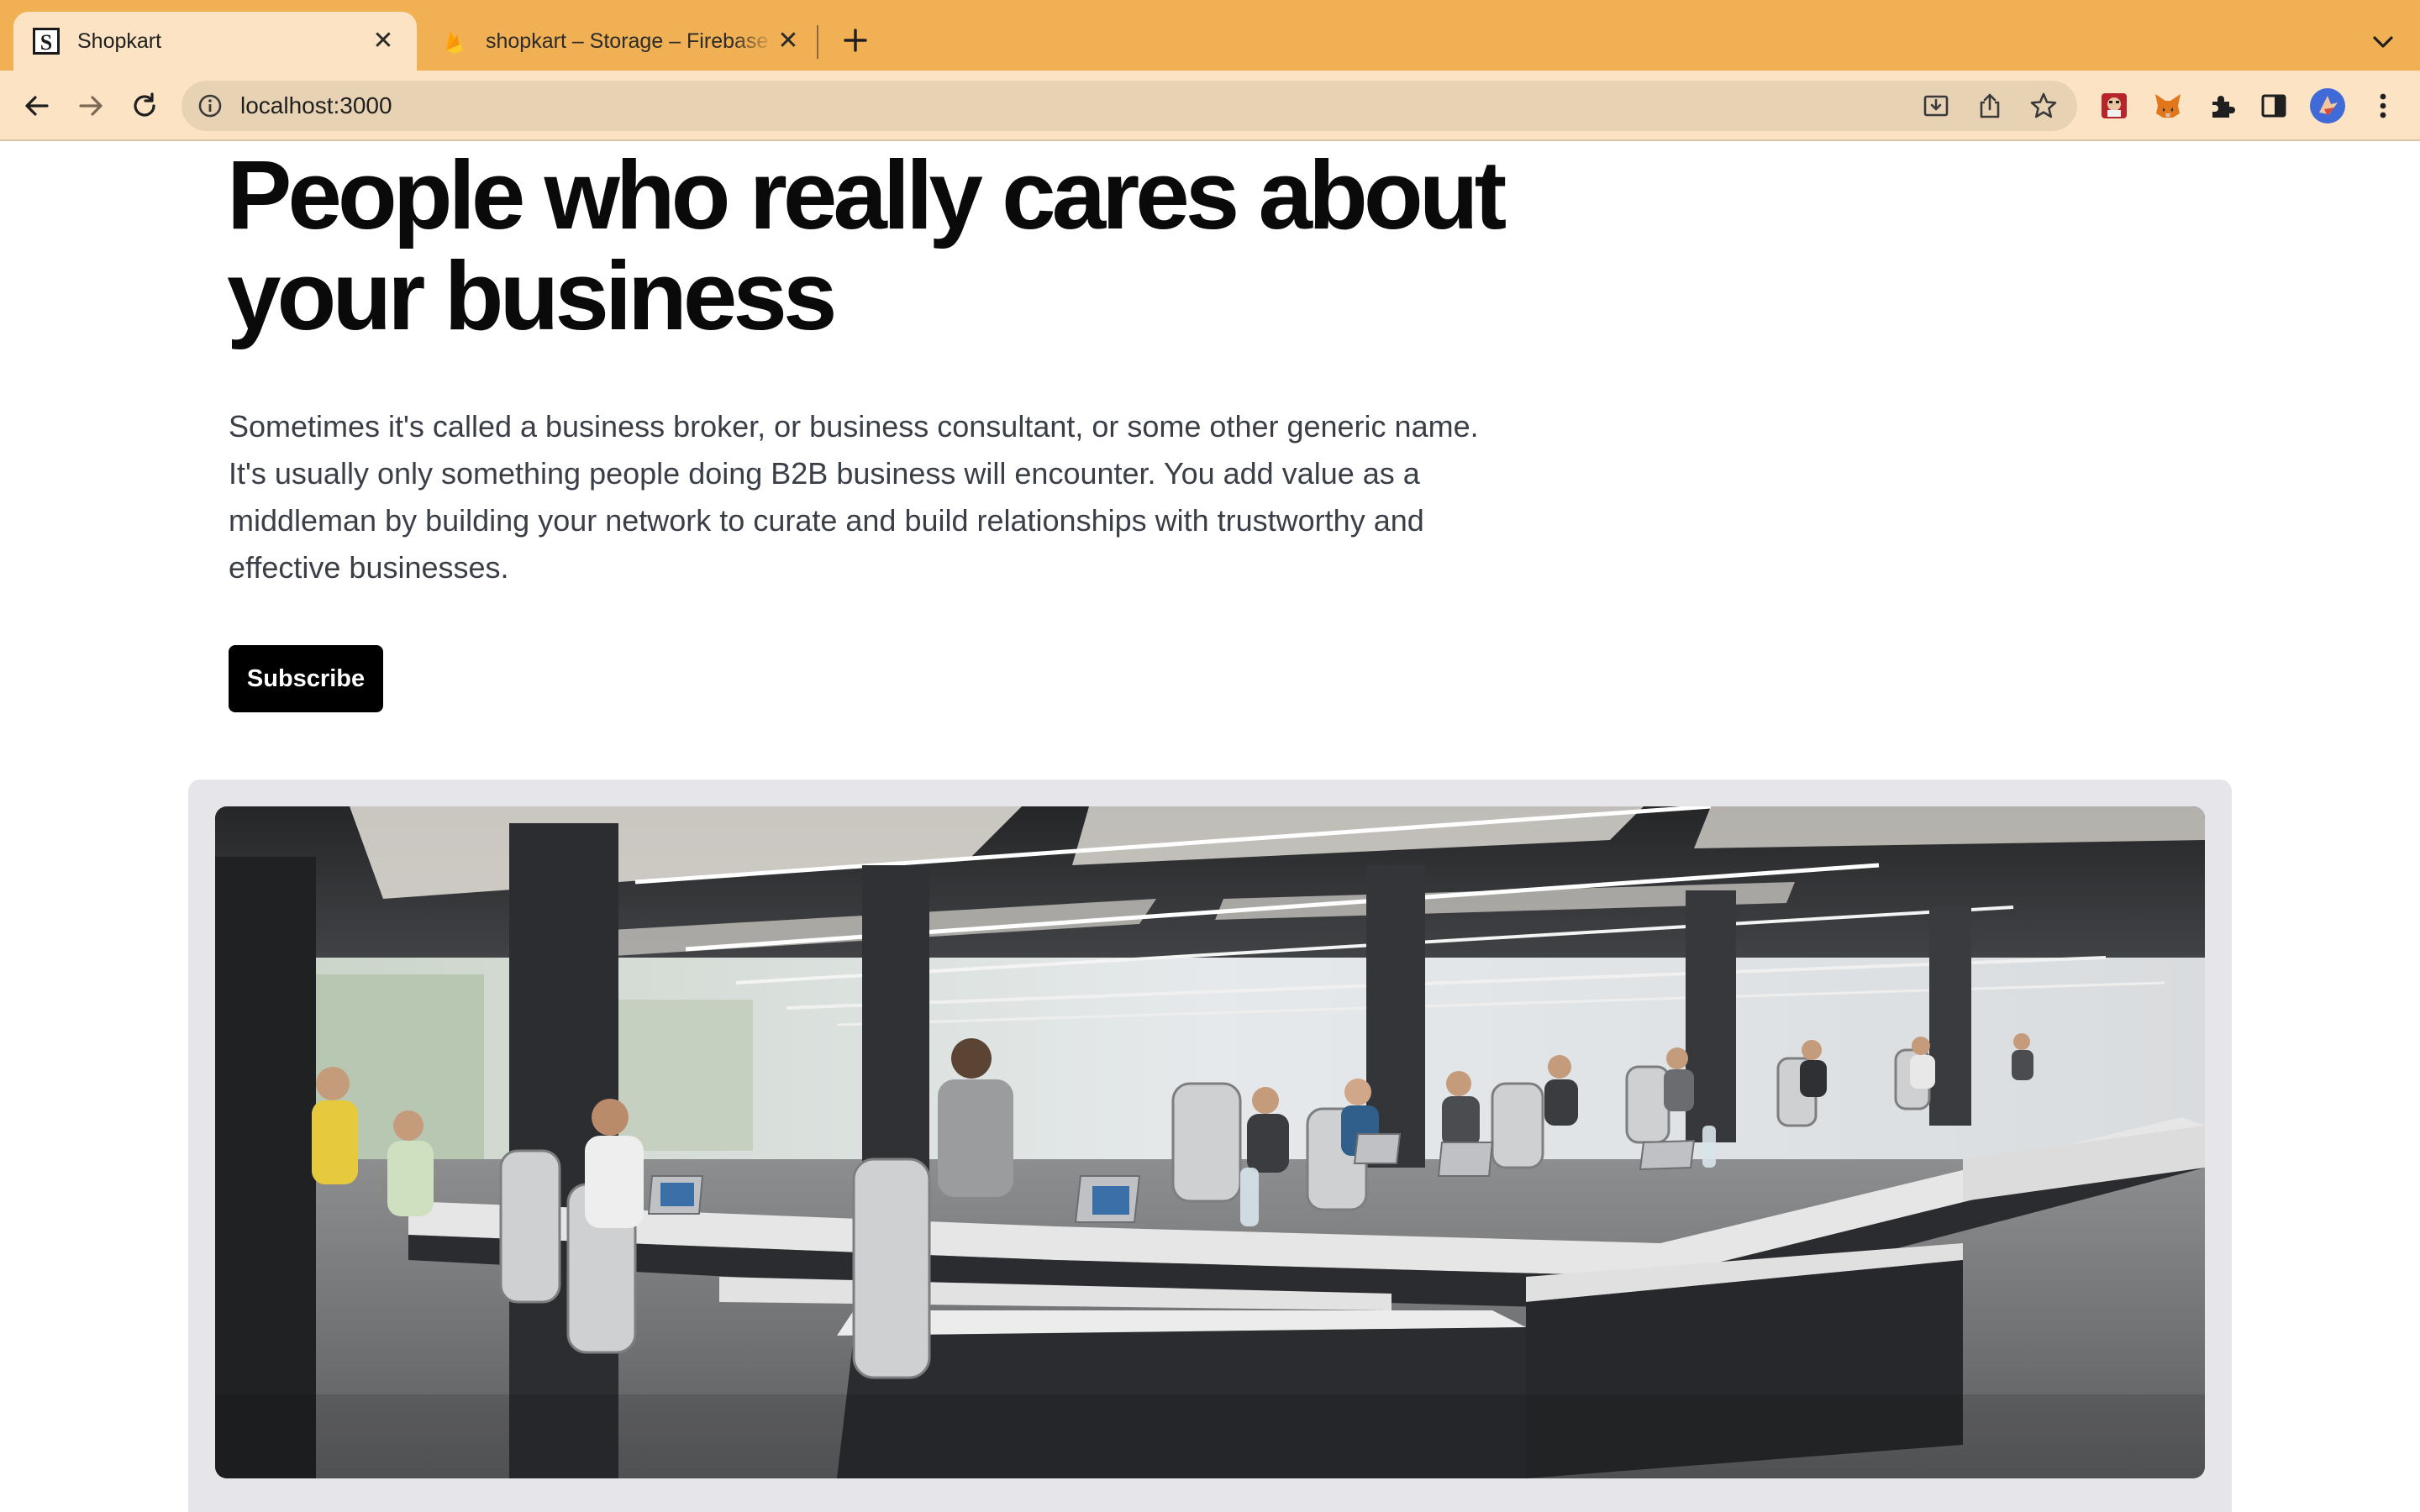  I want to click on browser-menu-icon, so click(2384, 105).